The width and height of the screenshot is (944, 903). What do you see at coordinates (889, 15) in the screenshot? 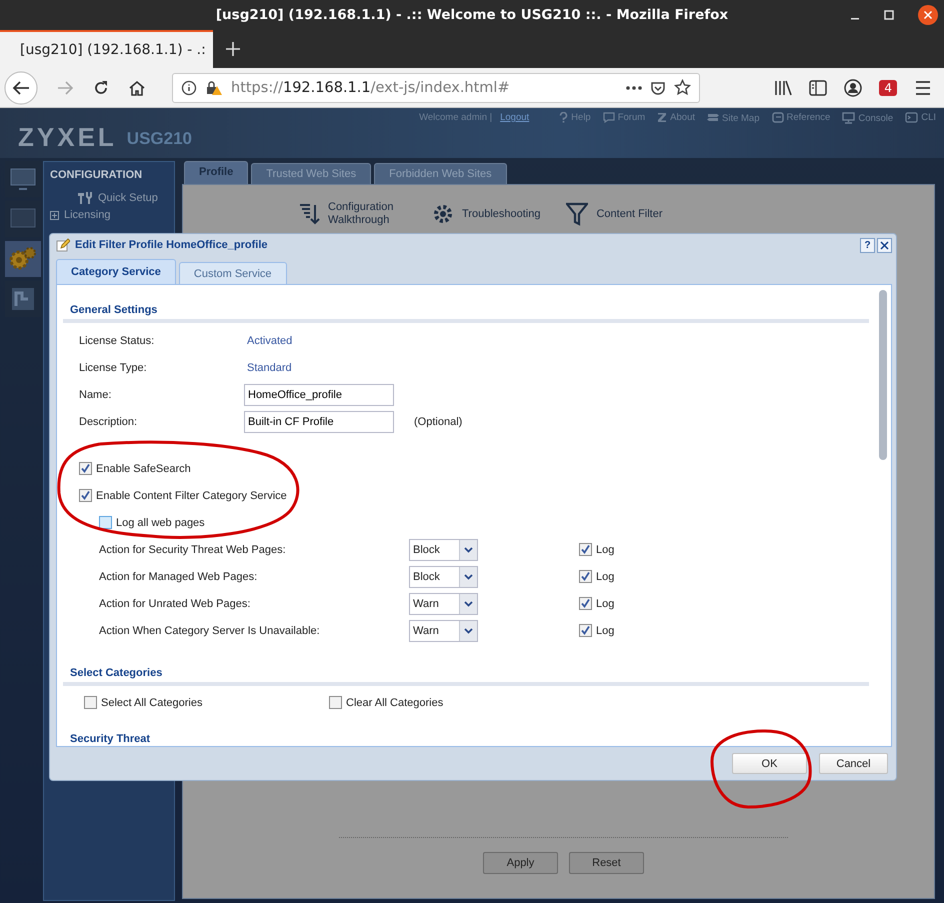
I see `maximize-icon` at bounding box center [889, 15].